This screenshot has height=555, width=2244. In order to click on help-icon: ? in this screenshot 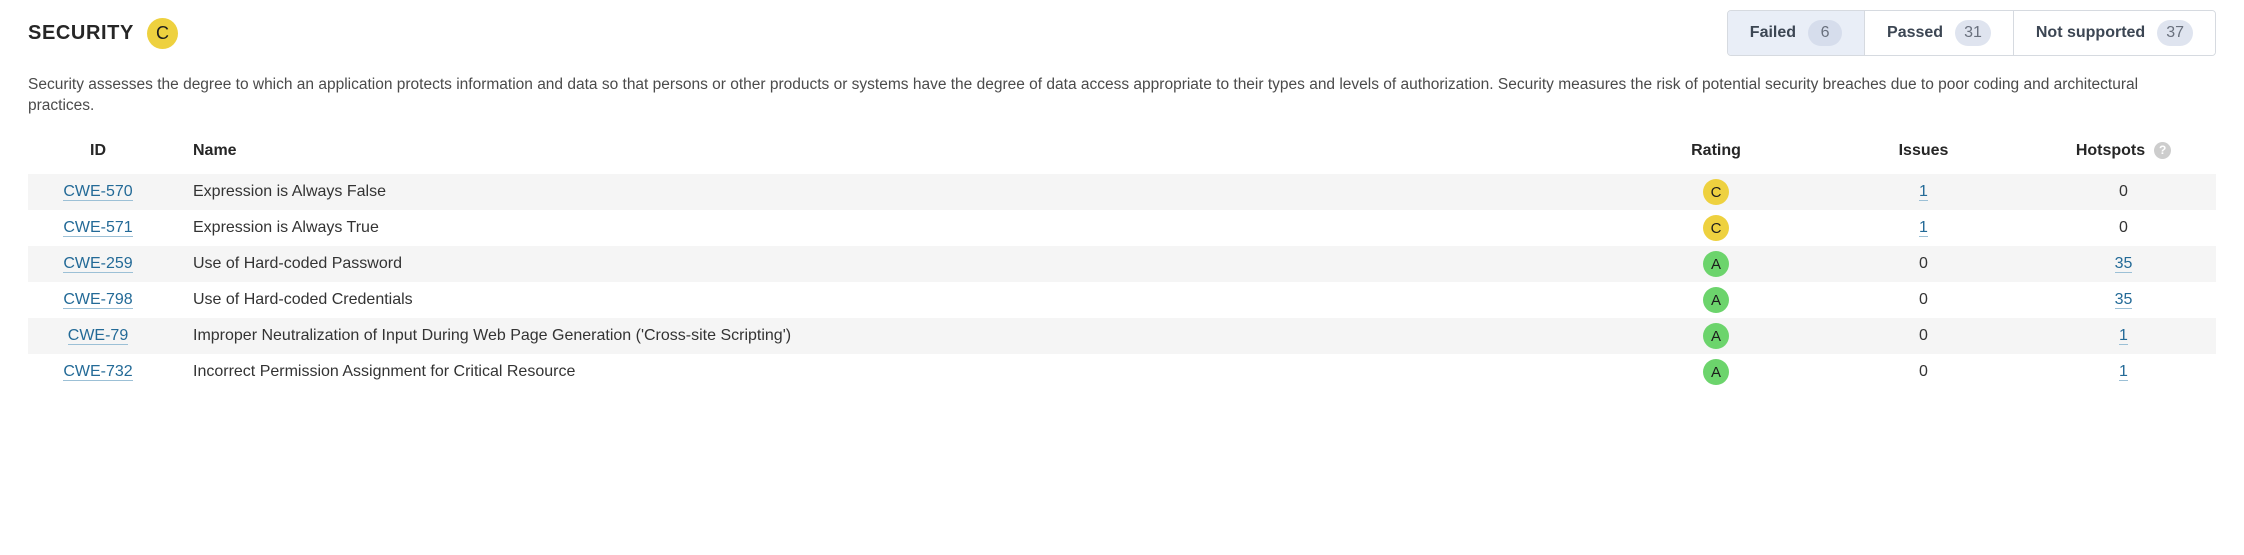, I will do `click(2163, 150)`.